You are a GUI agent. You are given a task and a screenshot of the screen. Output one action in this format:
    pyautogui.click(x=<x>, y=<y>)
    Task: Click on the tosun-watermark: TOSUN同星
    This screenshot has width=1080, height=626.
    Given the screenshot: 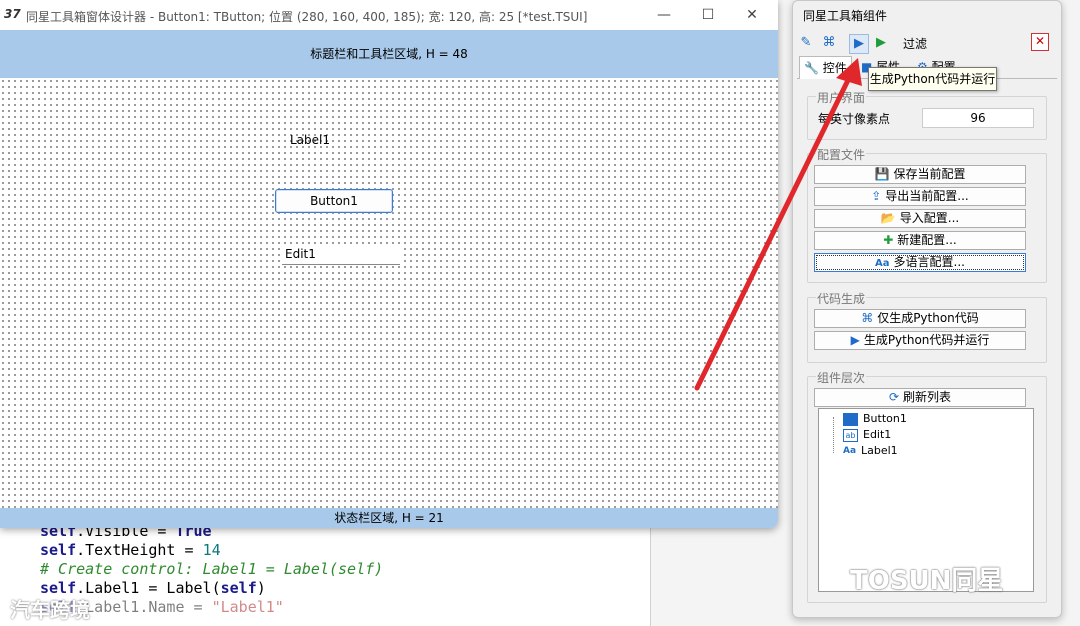 What is the action you would take?
    pyautogui.click(x=927, y=581)
    